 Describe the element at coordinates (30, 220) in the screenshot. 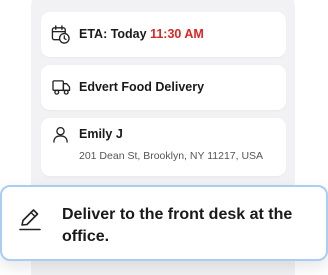

I see `edit-pencil-icon` at that location.